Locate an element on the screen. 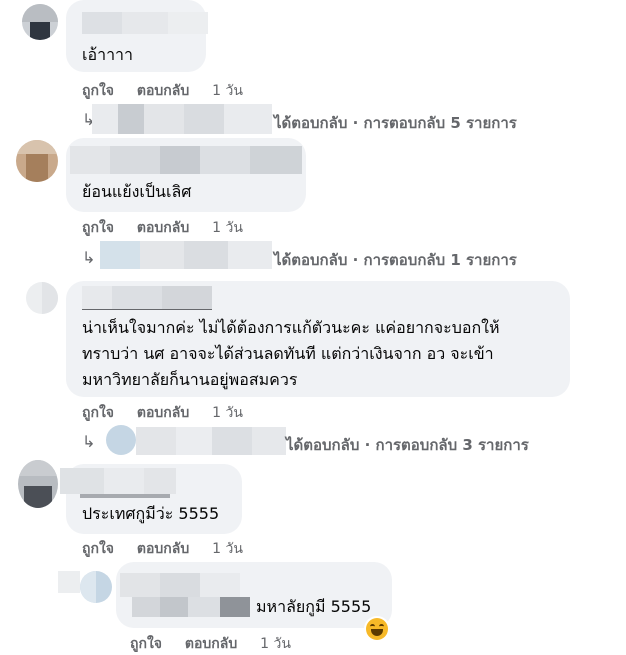 The image size is (626, 655). comment-text: ประเทศกูมีว่ะ 5555 is located at coordinates (151, 513).